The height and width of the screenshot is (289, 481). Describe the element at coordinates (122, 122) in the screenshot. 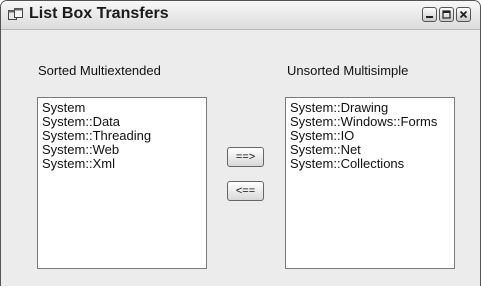

I see `list-item: System::Data` at that location.